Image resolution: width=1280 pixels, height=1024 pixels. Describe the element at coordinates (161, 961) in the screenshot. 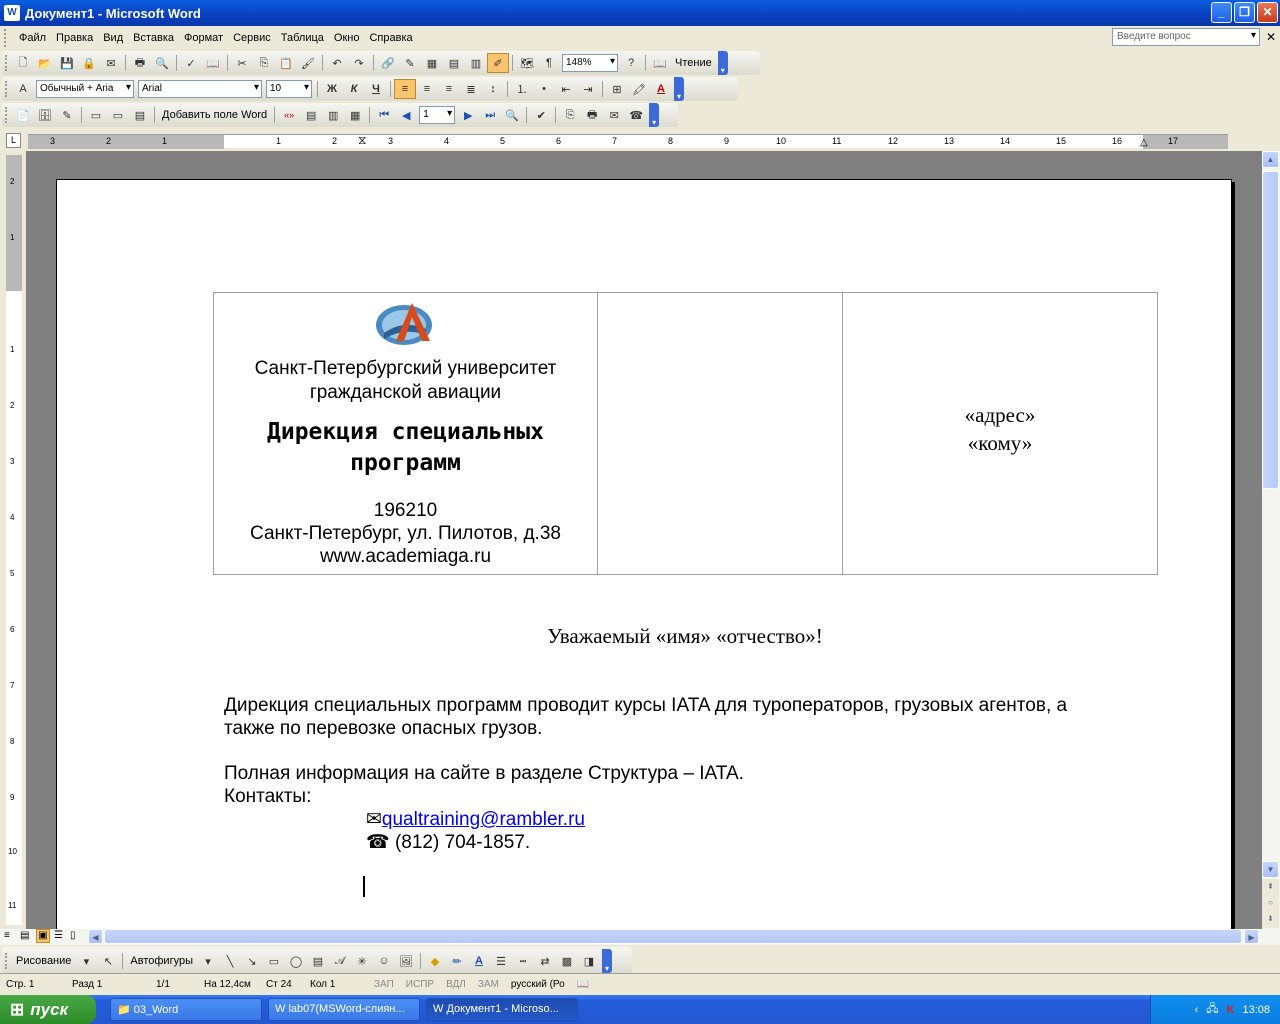

I see `autoshapes-button: Автофигуры` at that location.